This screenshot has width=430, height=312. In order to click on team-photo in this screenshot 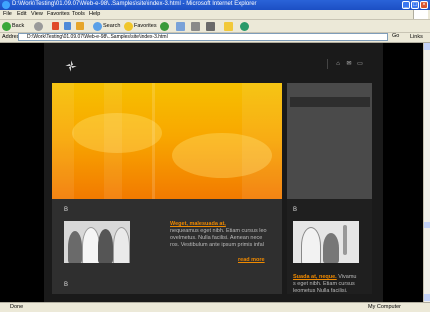, I will do `click(97, 242)`.